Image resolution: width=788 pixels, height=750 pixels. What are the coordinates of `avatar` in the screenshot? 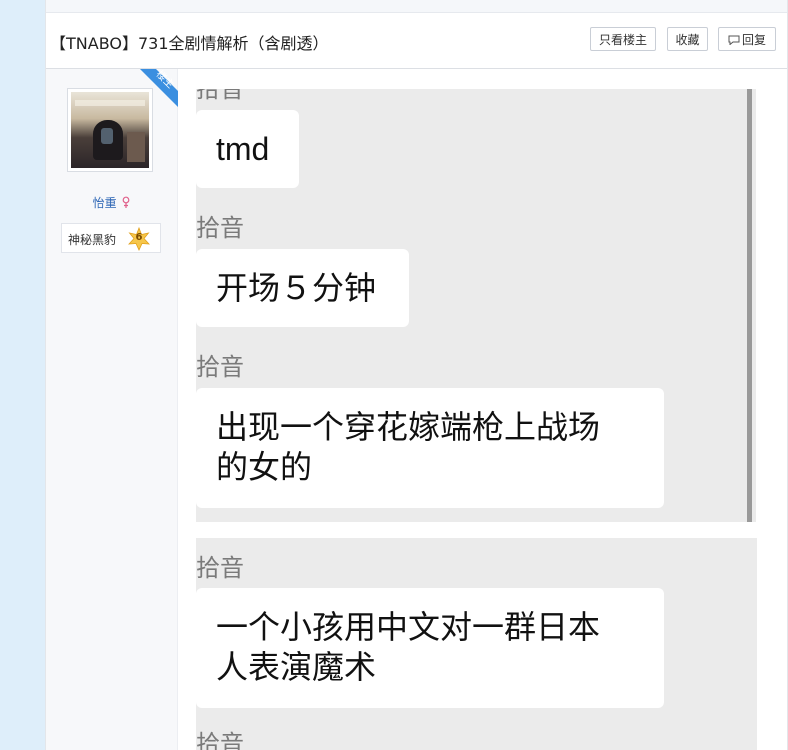 It's located at (110, 130).